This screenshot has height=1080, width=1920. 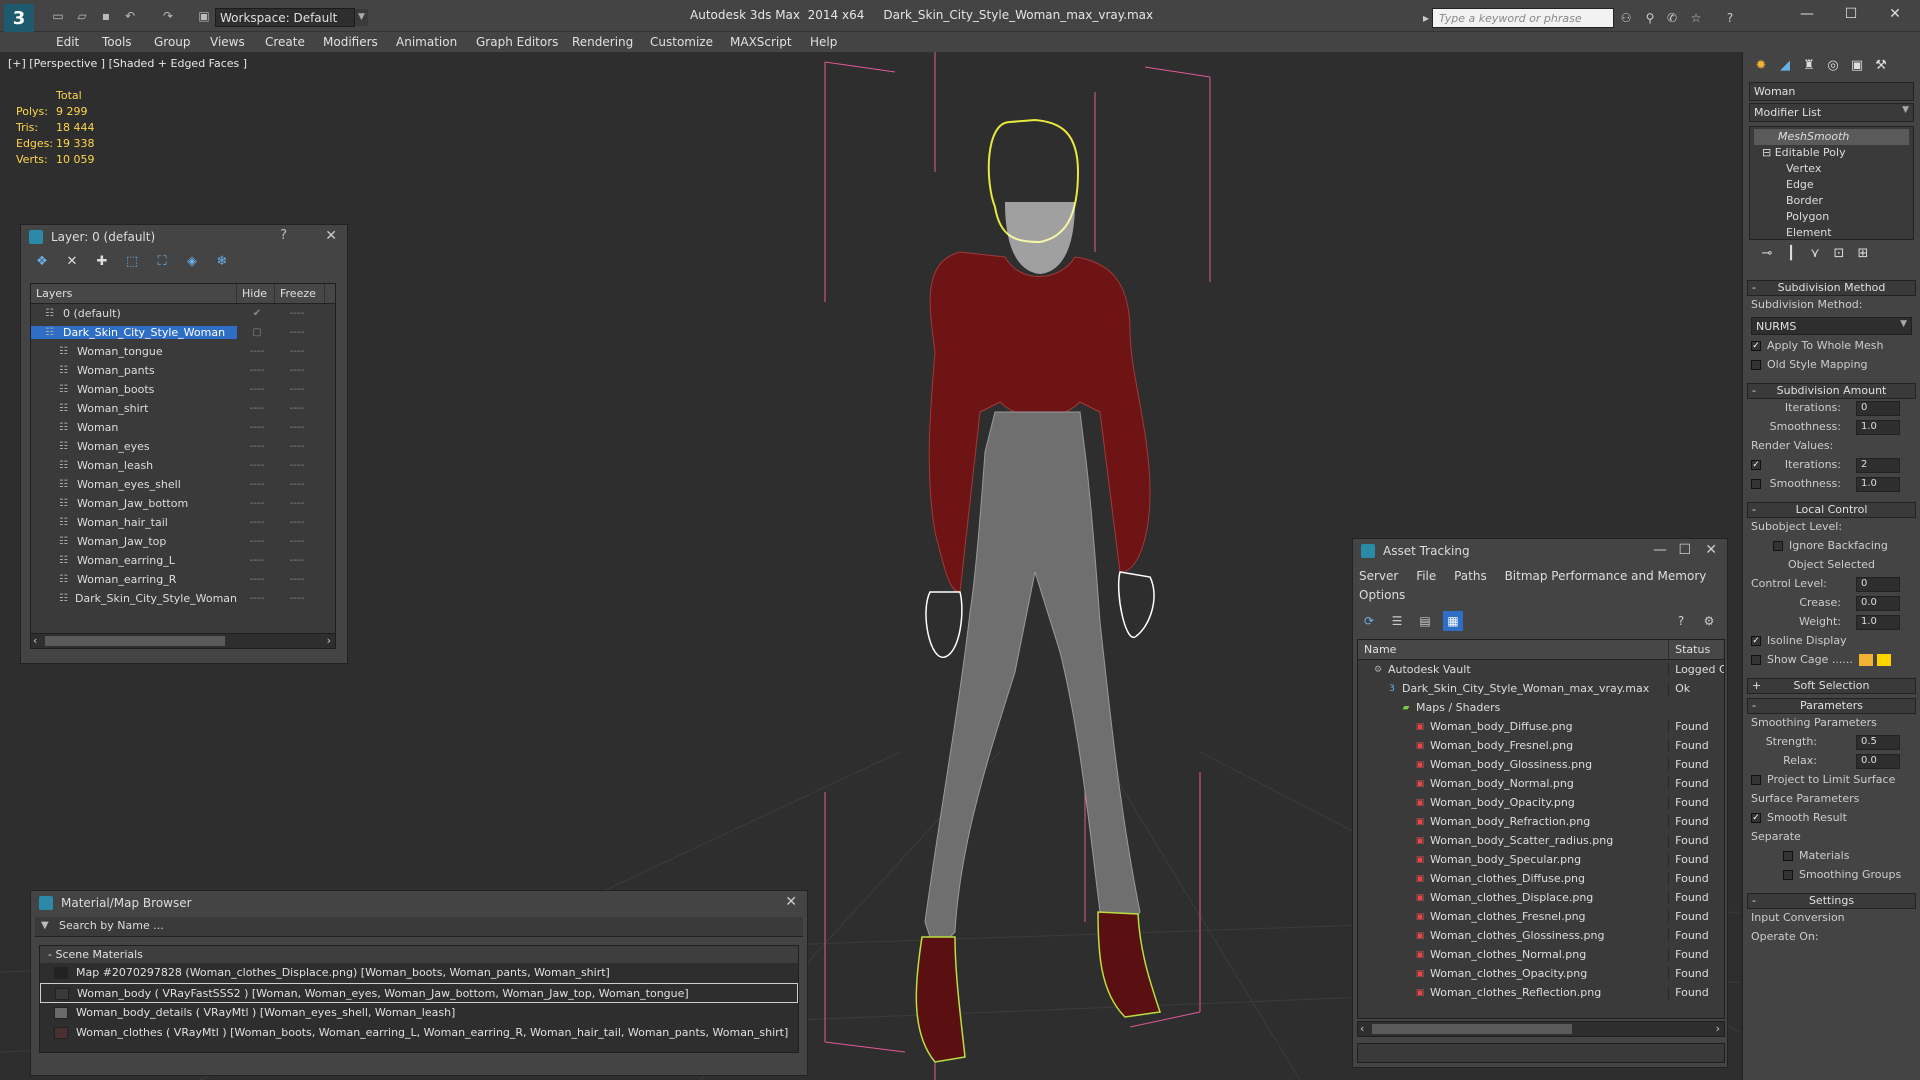 What do you see at coordinates (761, 42) in the screenshot?
I see `menu-maxscript: MAXScript` at bounding box center [761, 42].